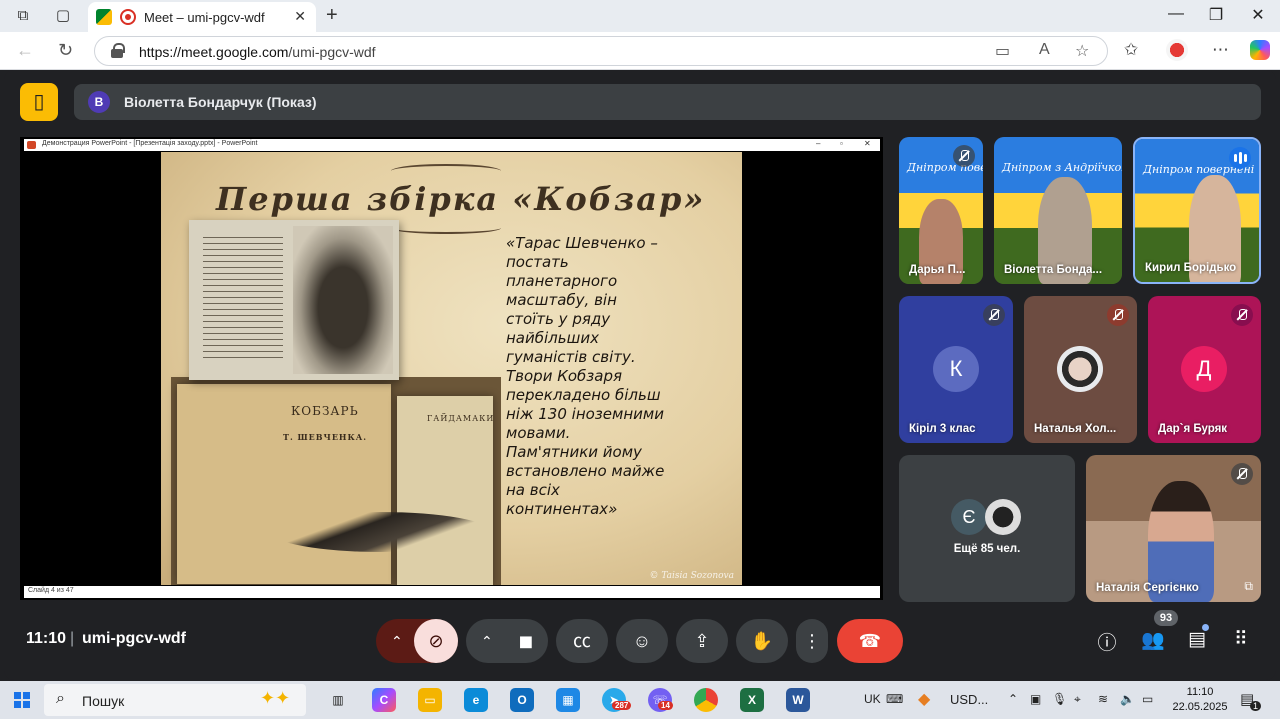 This screenshot has width=1280, height=719. What do you see at coordinates (1205, 627) in the screenshot?
I see `chat-unread-dot` at bounding box center [1205, 627].